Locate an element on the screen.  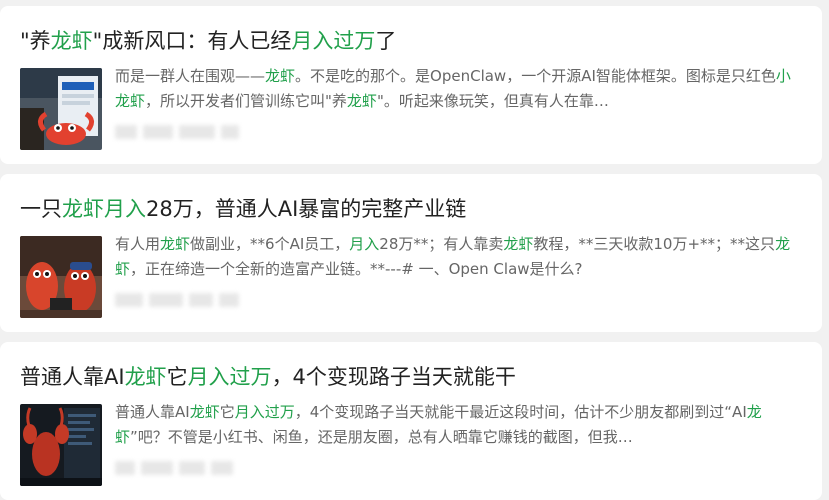
text-segment: 了 is located at coordinates (386, 41).